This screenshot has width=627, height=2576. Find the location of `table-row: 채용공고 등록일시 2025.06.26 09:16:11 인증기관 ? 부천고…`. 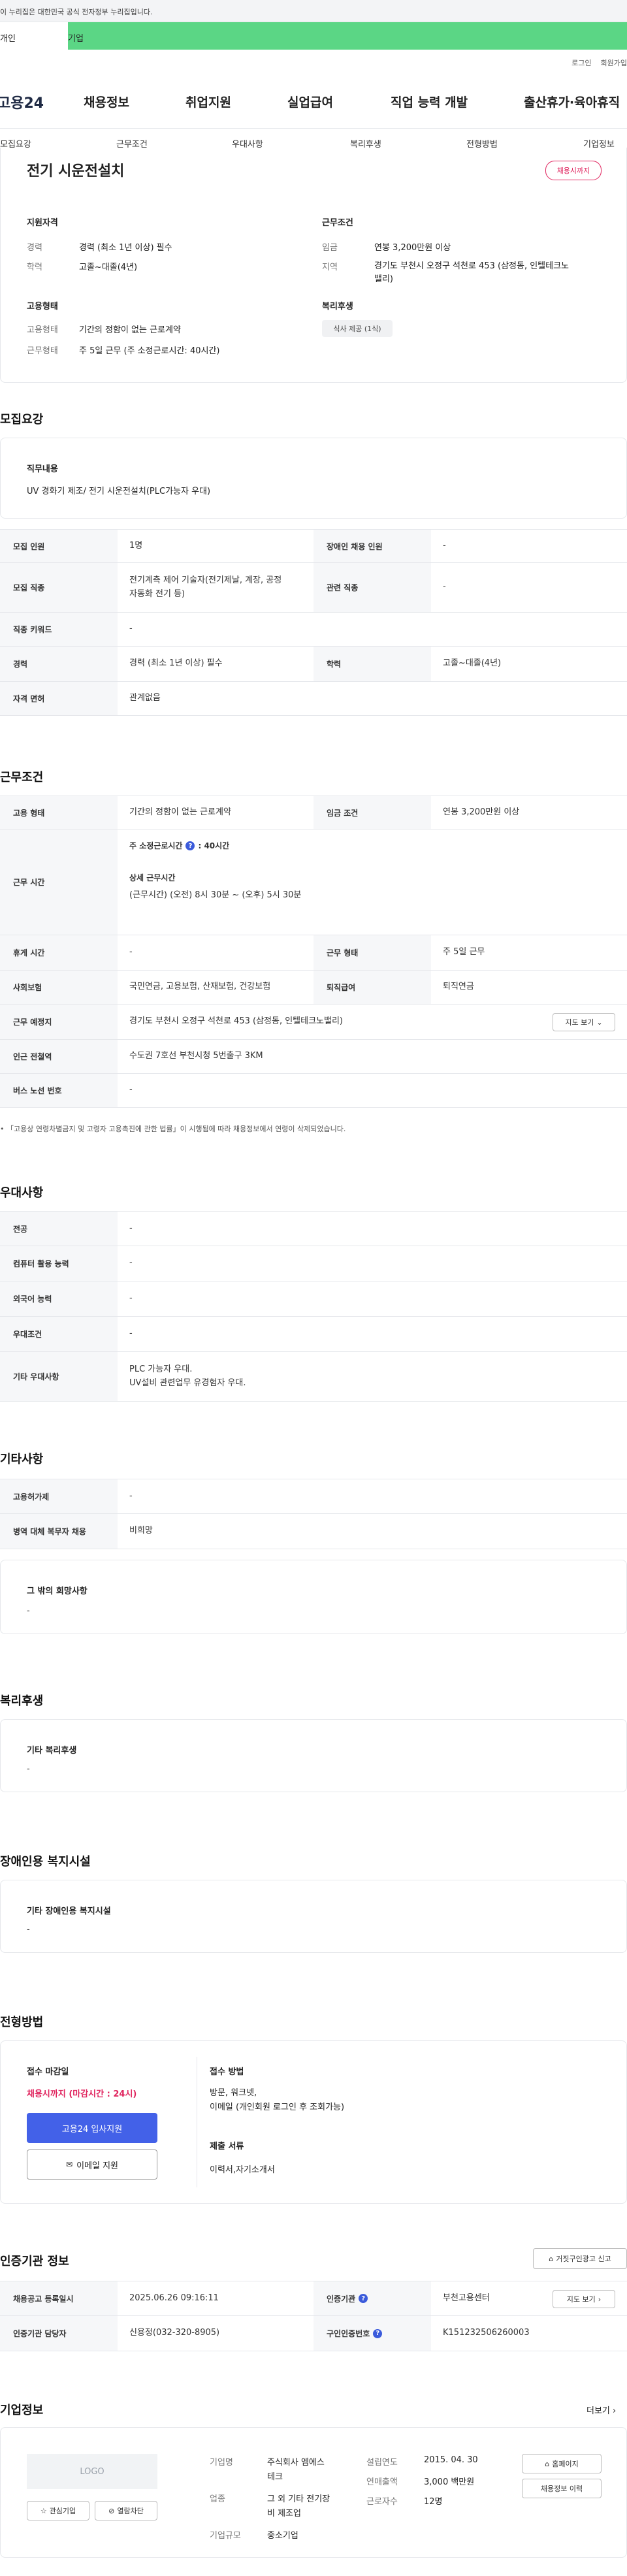

table-row: 채용공고 등록일시 2025.06.26 09:16:11 인증기관 ? 부천고… is located at coordinates (313, 2298).